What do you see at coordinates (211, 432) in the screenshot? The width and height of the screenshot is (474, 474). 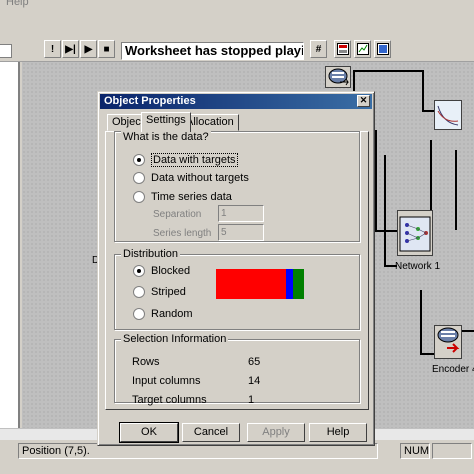 I see `cancel-button: Cancel` at bounding box center [211, 432].